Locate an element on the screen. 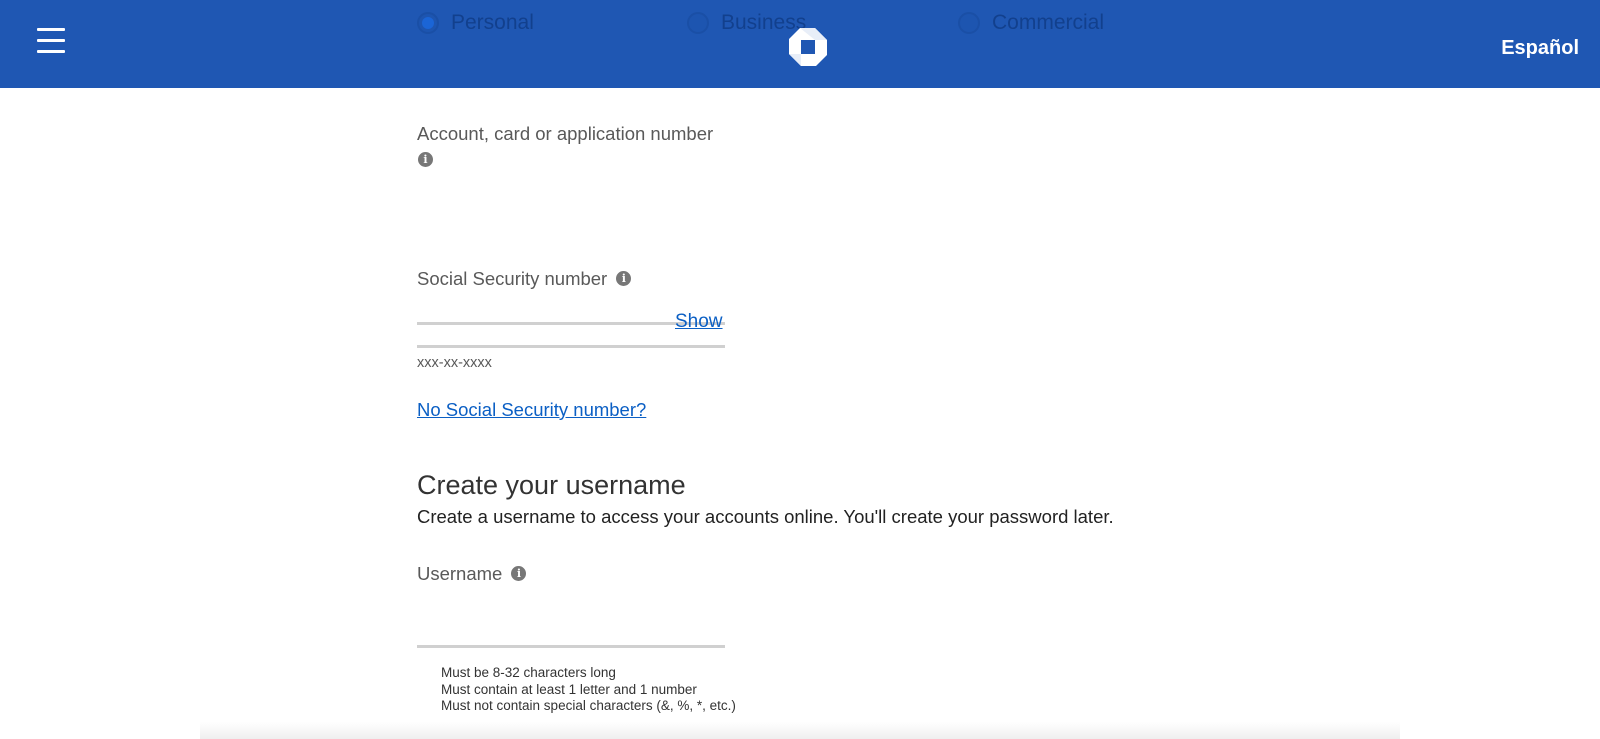 This screenshot has width=1600, height=739. ssn-format-hint: xxx-xx-xxxx is located at coordinates (454, 363).